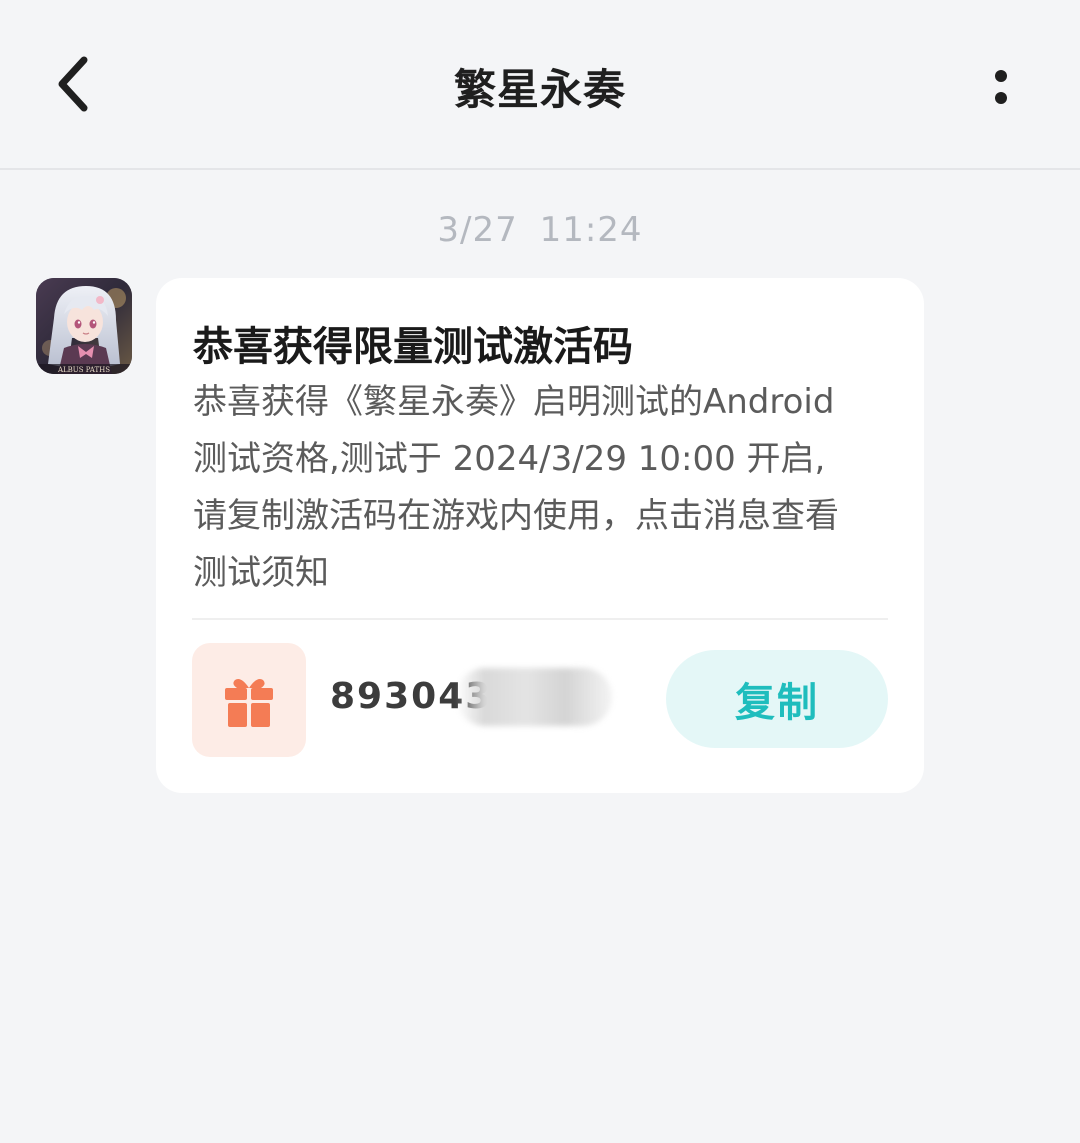  What do you see at coordinates (540, 619) in the screenshot?
I see `card-divider` at bounding box center [540, 619].